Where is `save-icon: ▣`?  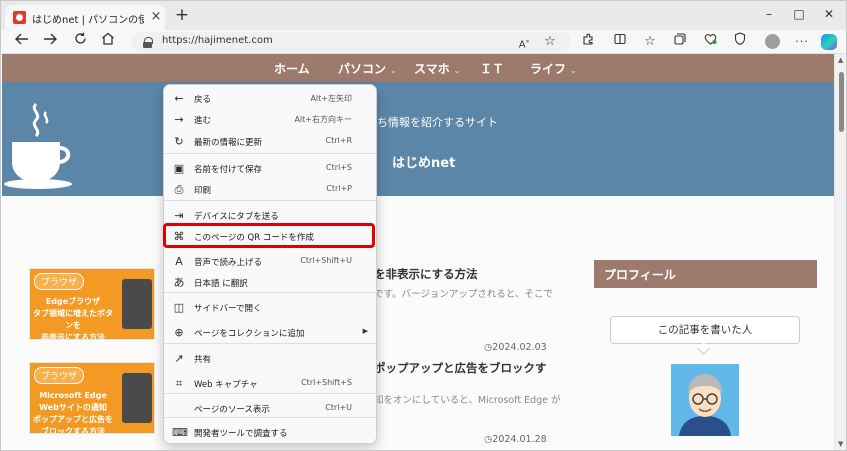
save-icon: ▣ is located at coordinates (179, 168).